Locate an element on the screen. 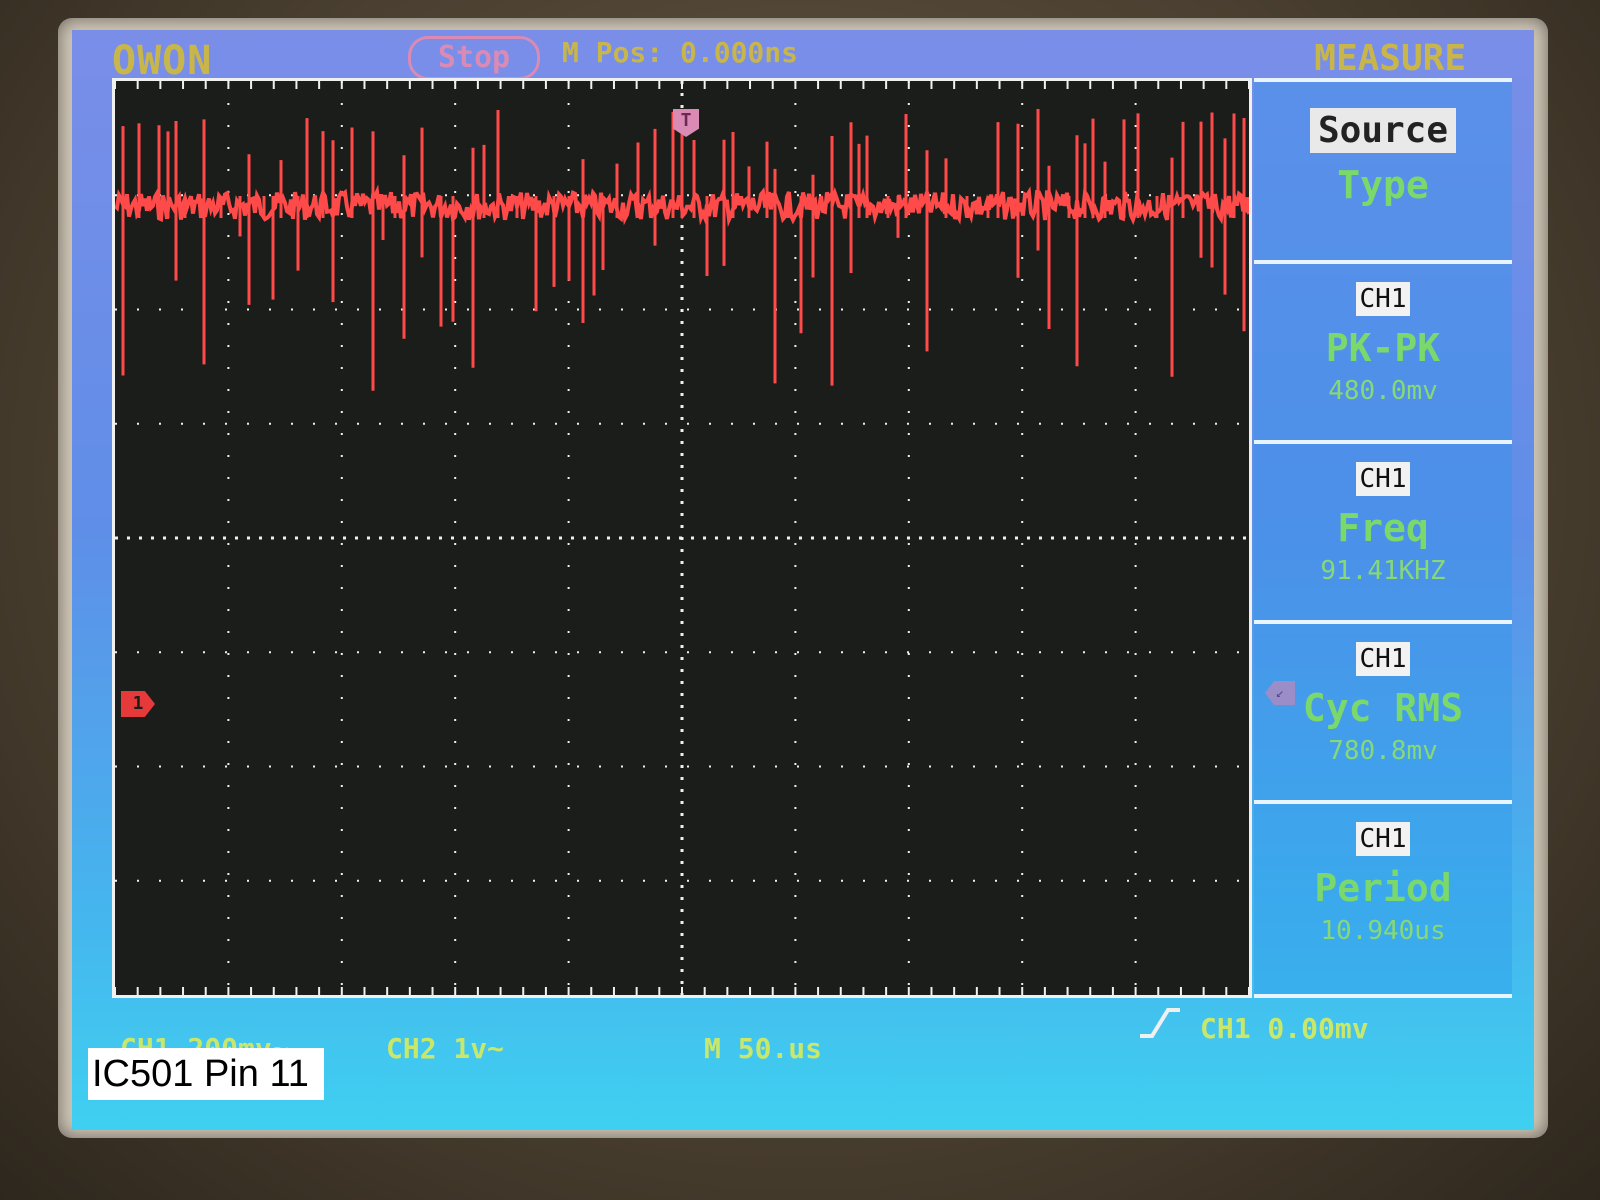  measure-slot-3: CH1 Cyc RMS 780.8mv is located at coordinates (1383, 710).